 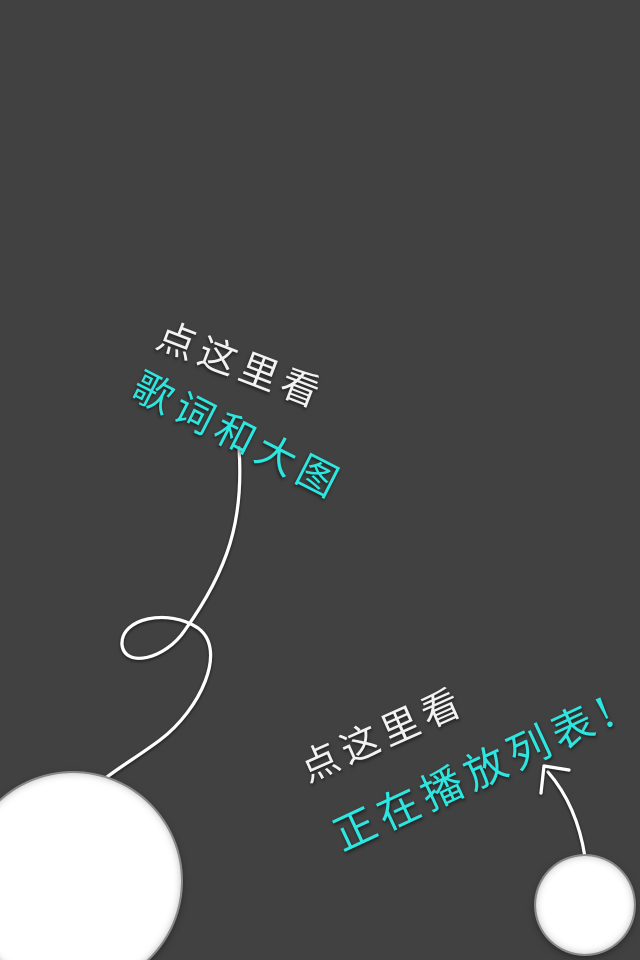 I want to click on playlist-button, so click(x=585, y=905).